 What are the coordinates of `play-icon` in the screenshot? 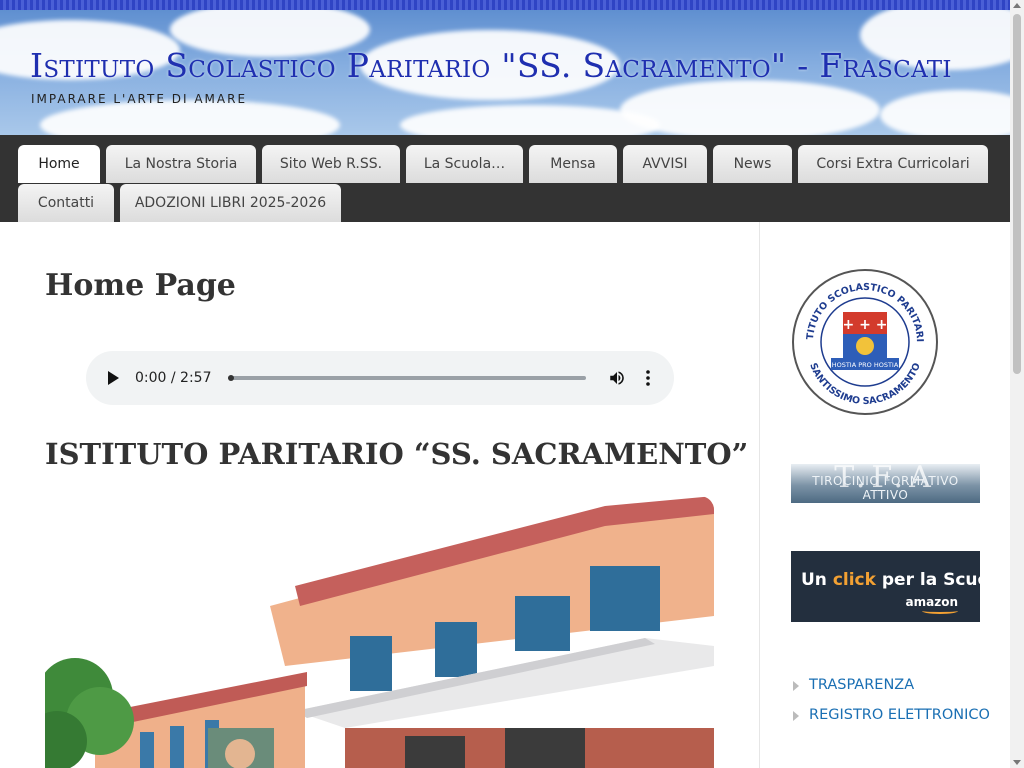 It's located at (113, 378).